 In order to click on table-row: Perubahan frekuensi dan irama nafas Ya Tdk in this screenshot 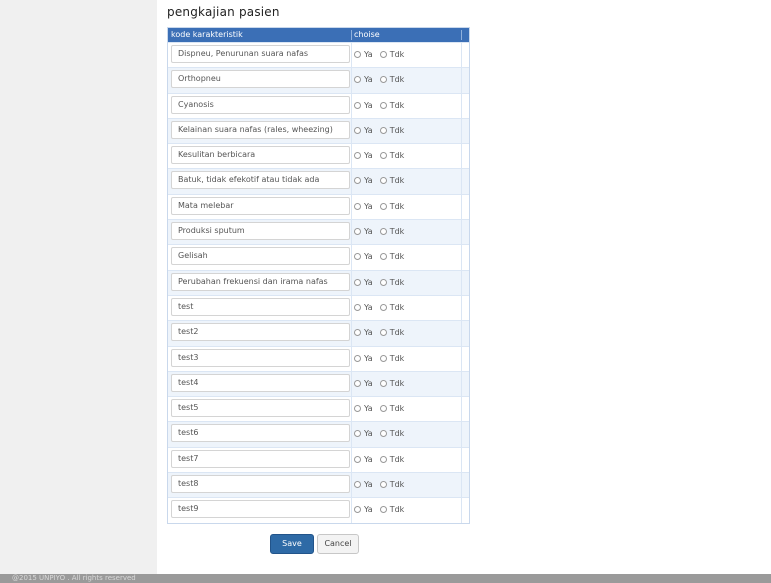, I will do `click(318, 282)`.